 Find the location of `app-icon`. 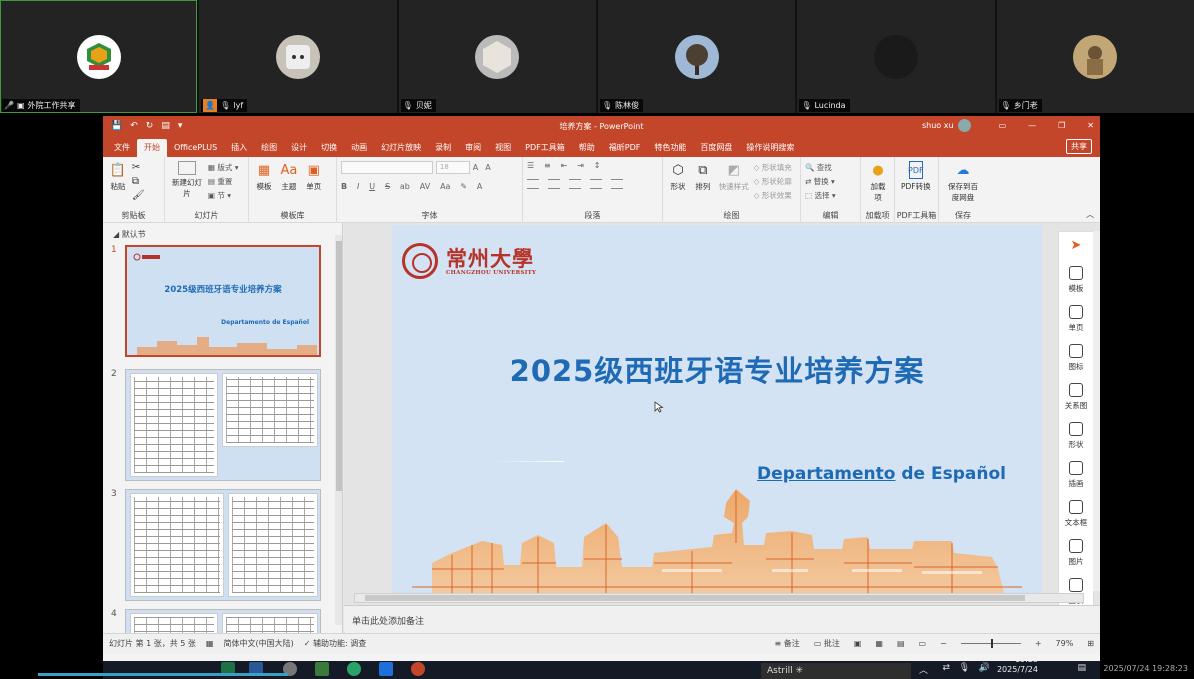

app-icon is located at coordinates (322, 669).